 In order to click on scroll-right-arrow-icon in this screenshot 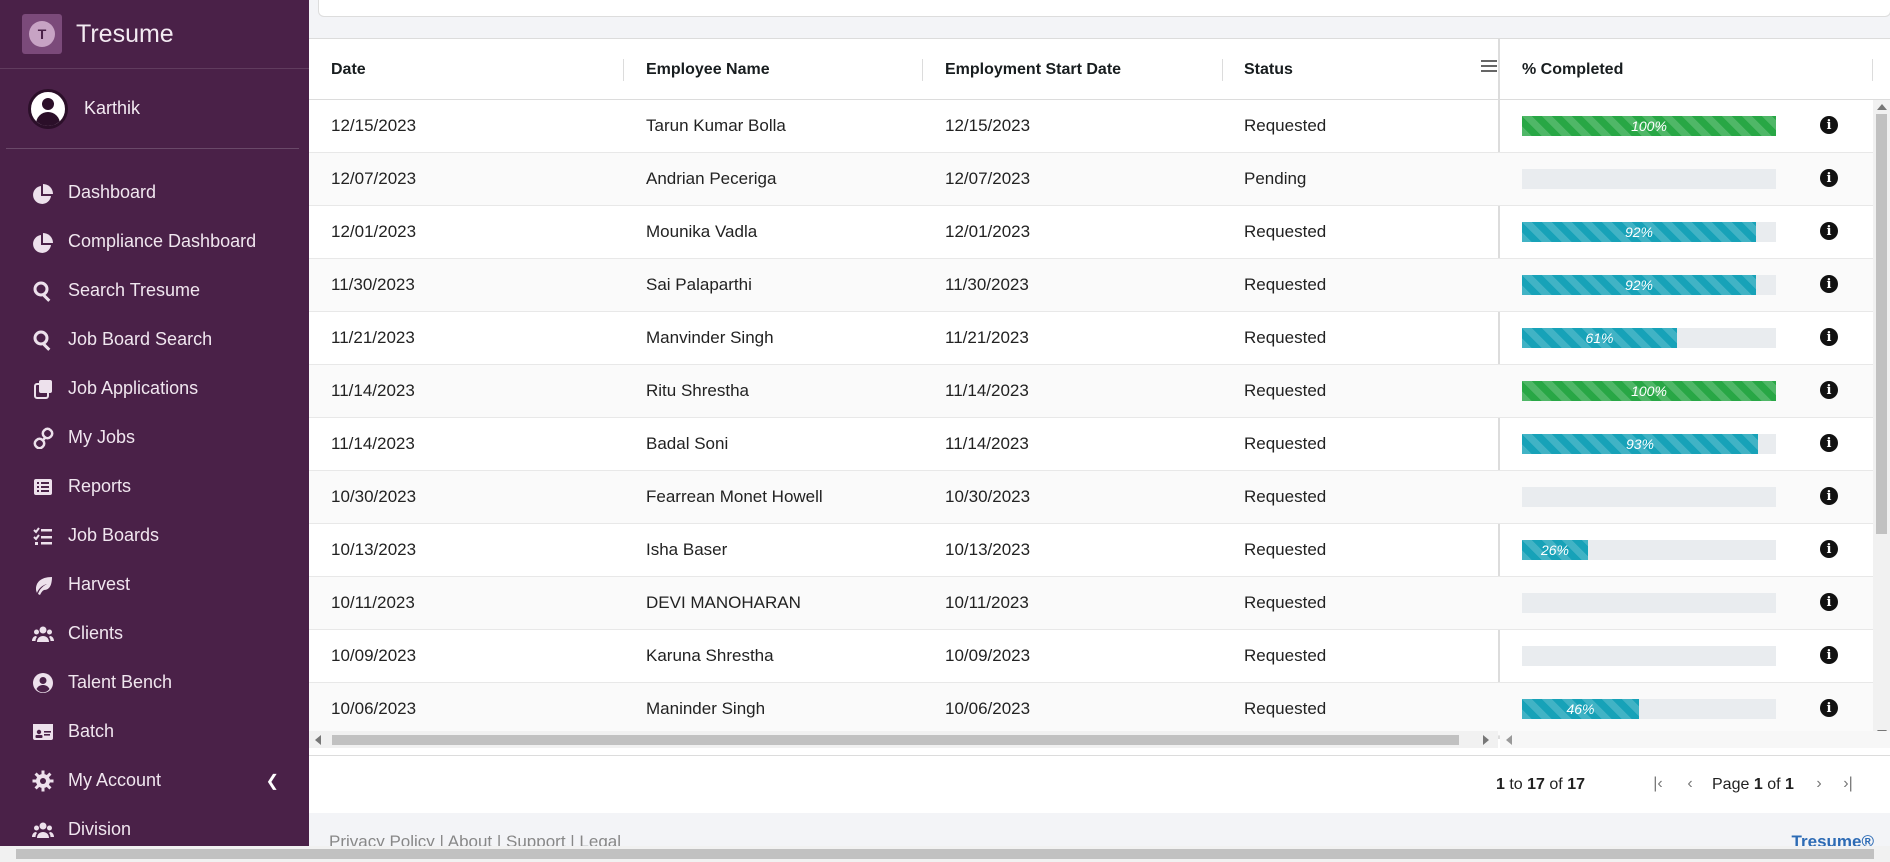, I will do `click(1486, 740)`.